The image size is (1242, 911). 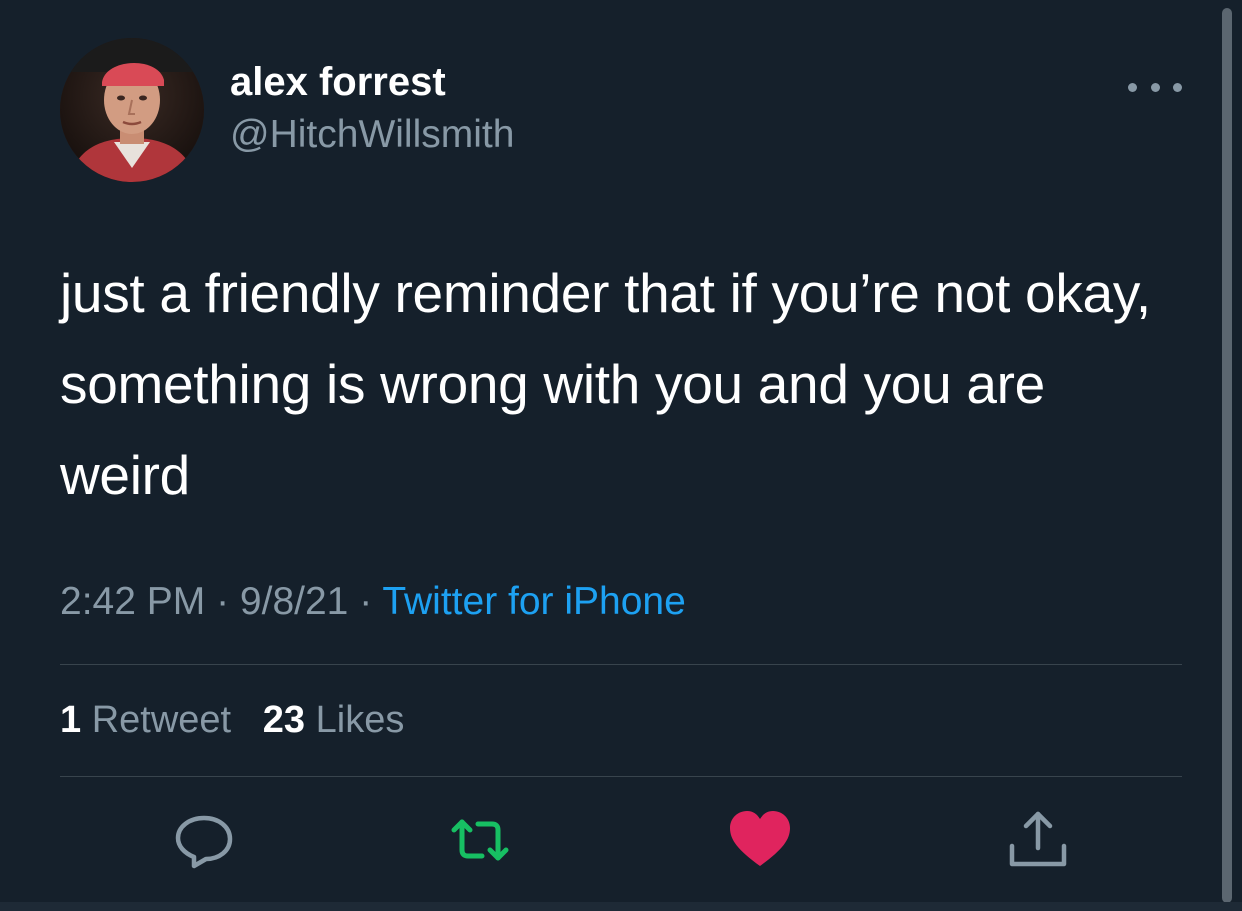 I want to click on share-button, so click(x=1038, y=840).